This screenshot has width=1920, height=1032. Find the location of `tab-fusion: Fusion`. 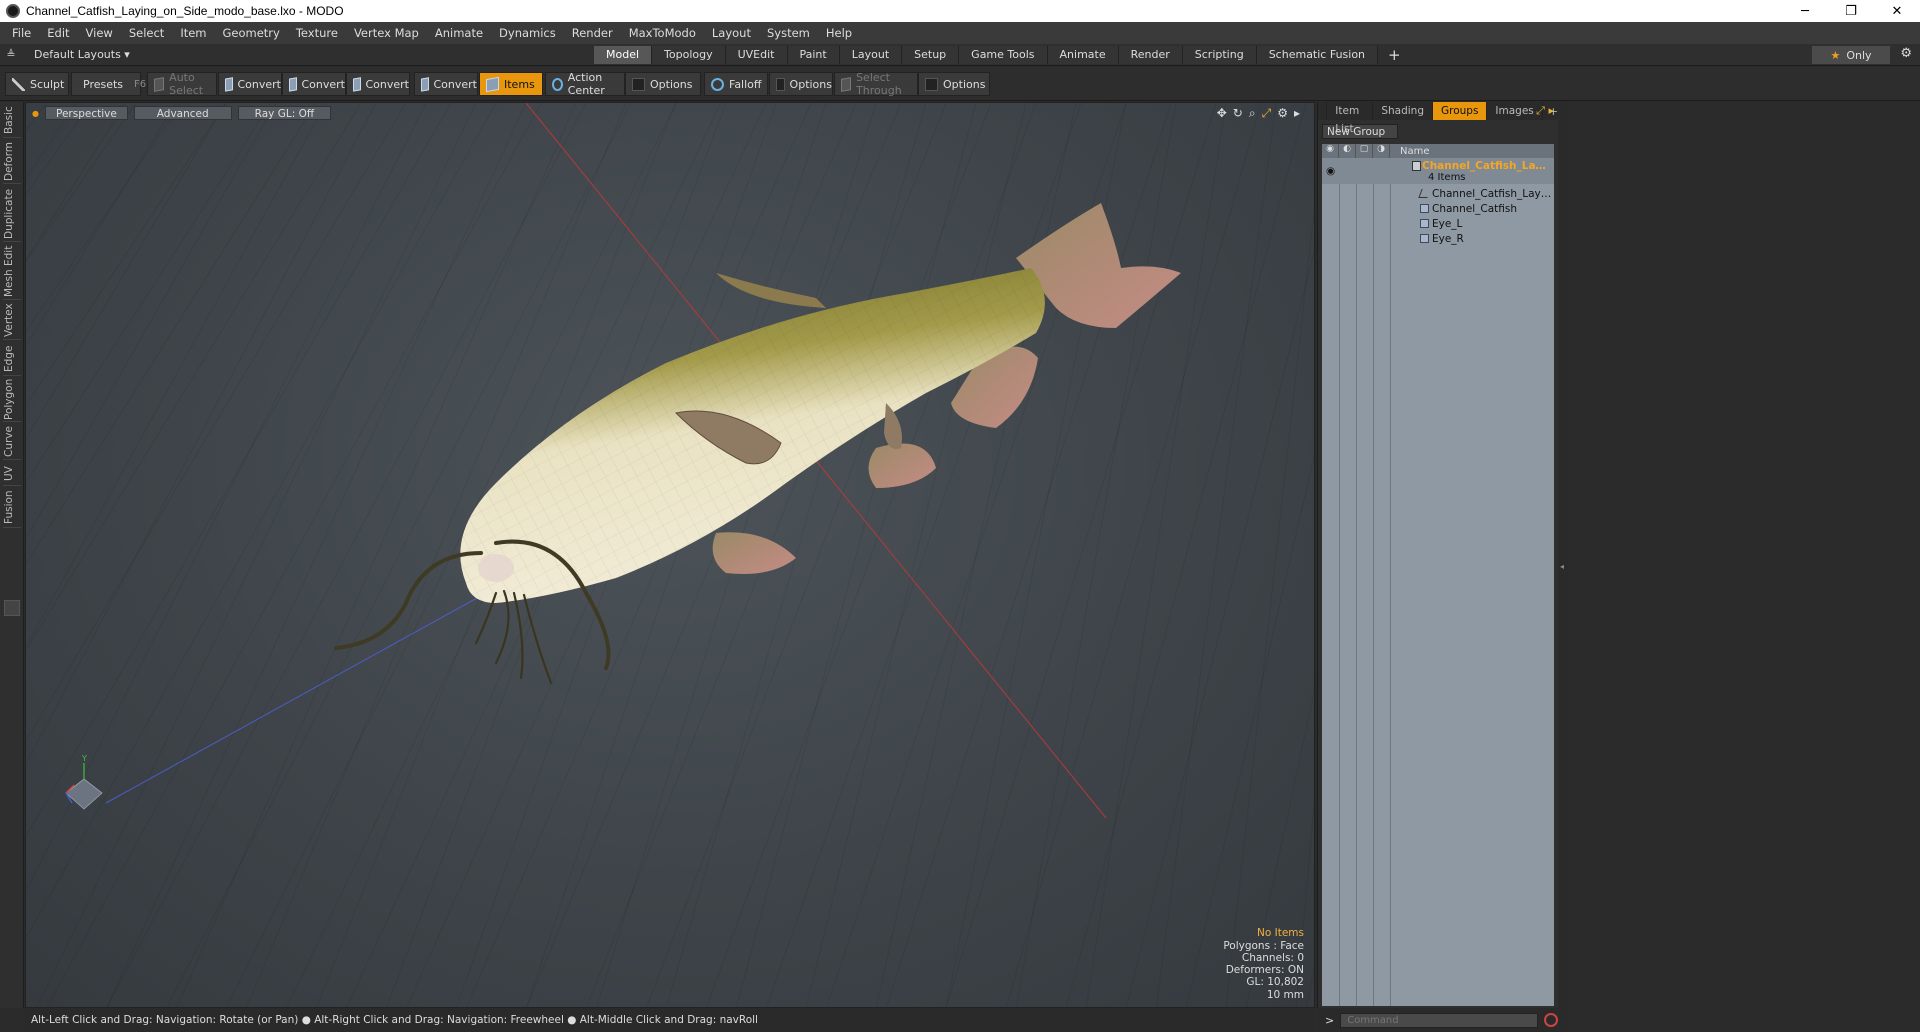

tab-fusion: Fusion is located at coordinates (12, 508).